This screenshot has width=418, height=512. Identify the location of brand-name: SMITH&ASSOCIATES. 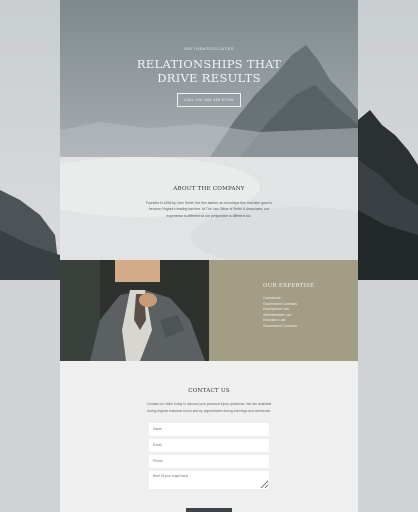
(209, 48).